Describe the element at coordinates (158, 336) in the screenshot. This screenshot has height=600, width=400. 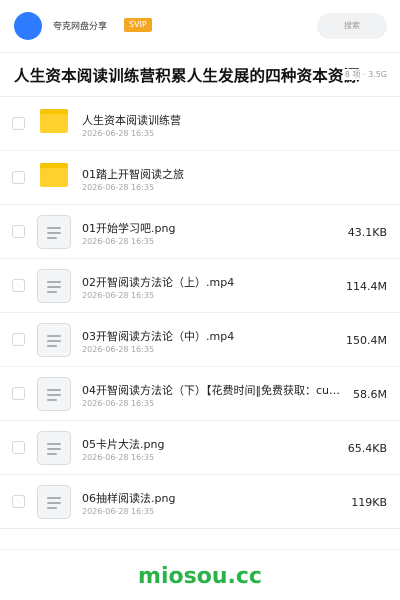
I see `file-name: 03开智阅读方法论（中）.mp4` at that location.